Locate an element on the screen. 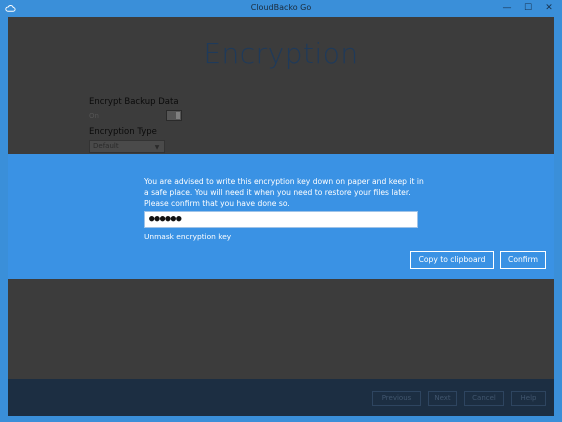 The height and width of the screenshot is (422, 562). close-button: ✕ is located at coordinates (549, 8).